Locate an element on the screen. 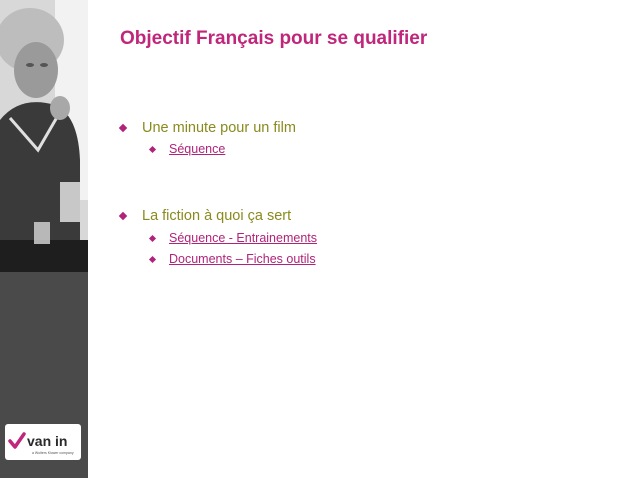 This screenshot has height=478, width=638. sequence-entrainements-link: Séquence - Entrainements is located at coordinates (243, 238).